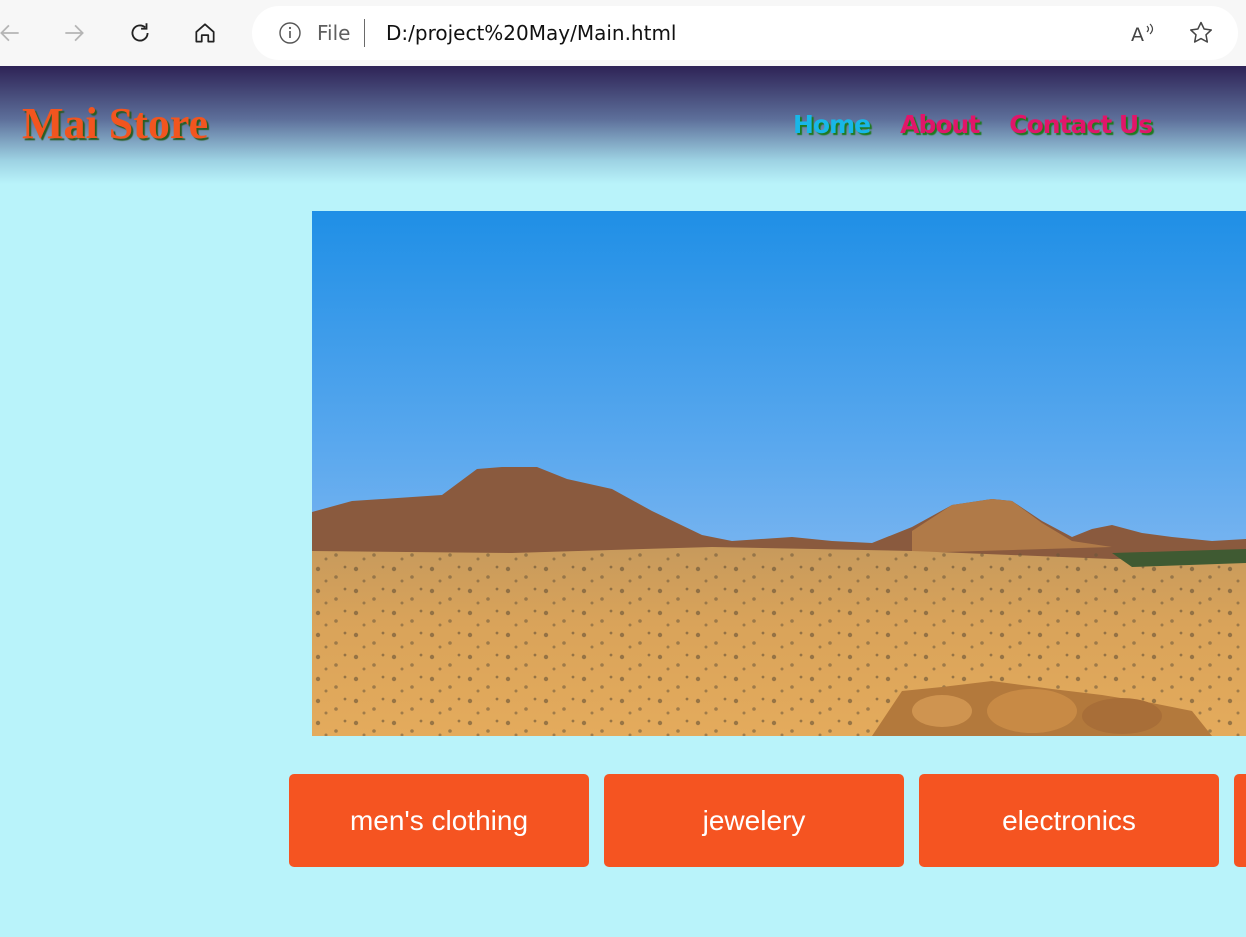  I want to click on favorite-star-icon, so click(1201, 33).